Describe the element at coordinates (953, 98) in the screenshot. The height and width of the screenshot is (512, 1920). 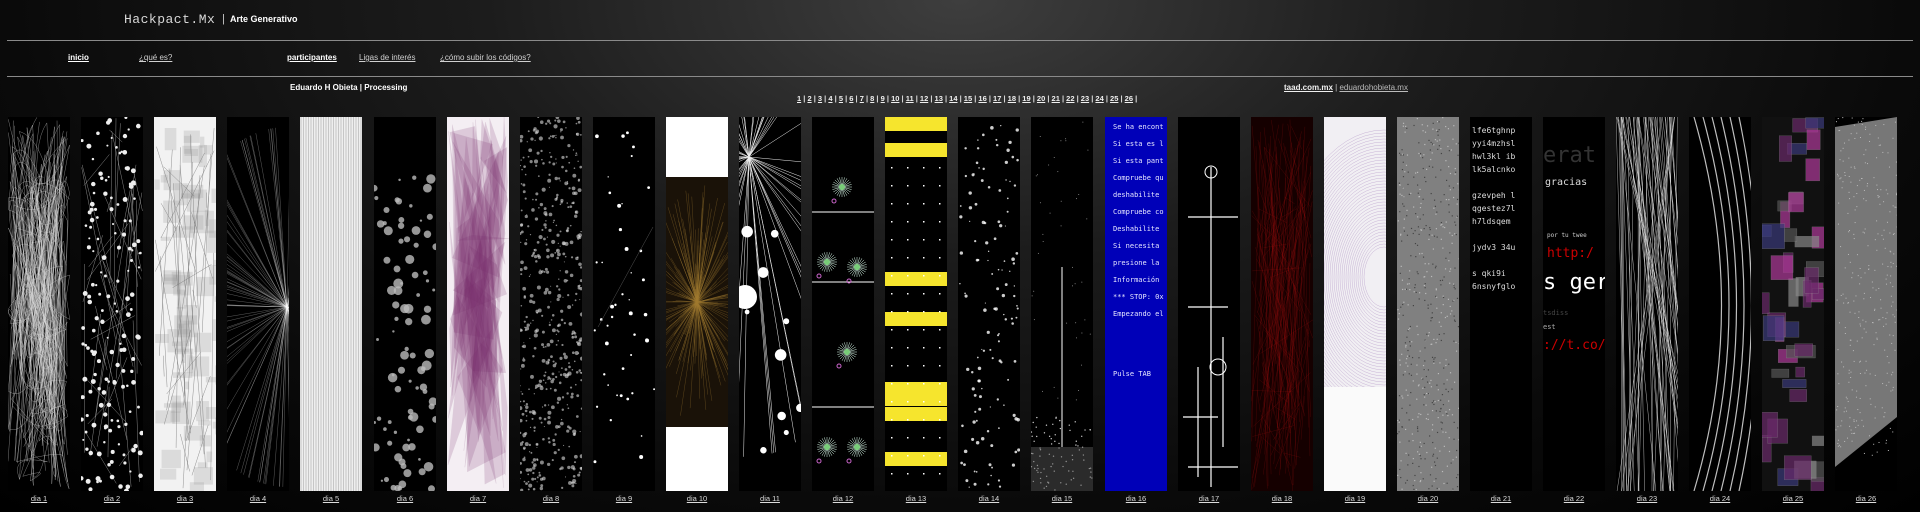
I see `pager-link-14: 14` at that location.